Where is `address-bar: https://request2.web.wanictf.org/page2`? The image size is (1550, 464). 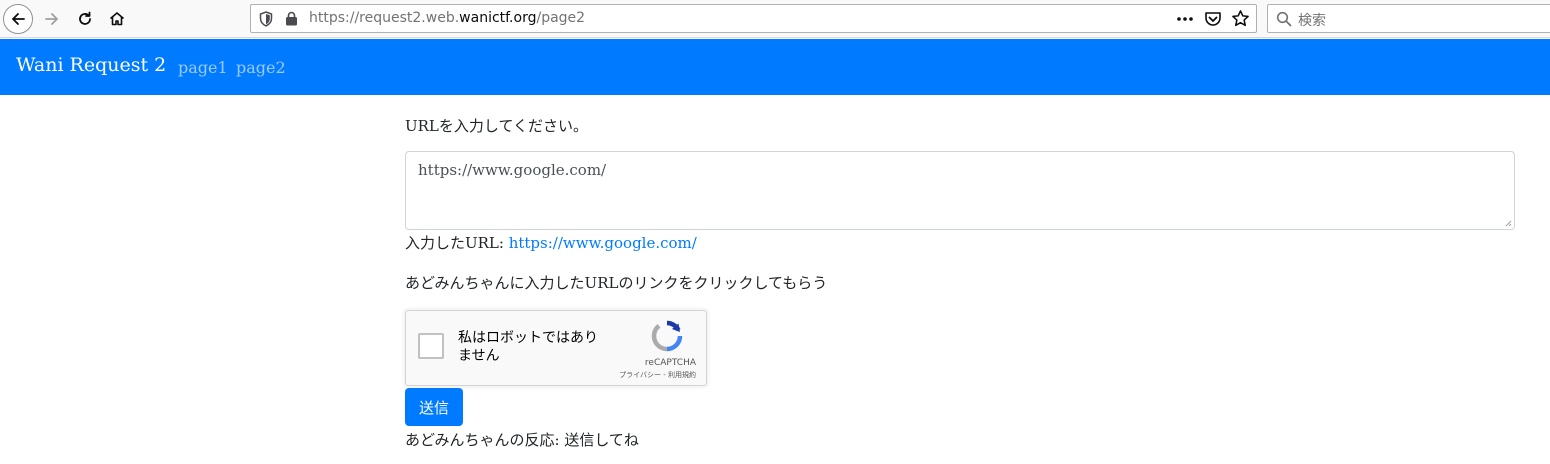
address-bar: https://request2.web.wanictf.org/page2 is located at coordinates (753, 18).